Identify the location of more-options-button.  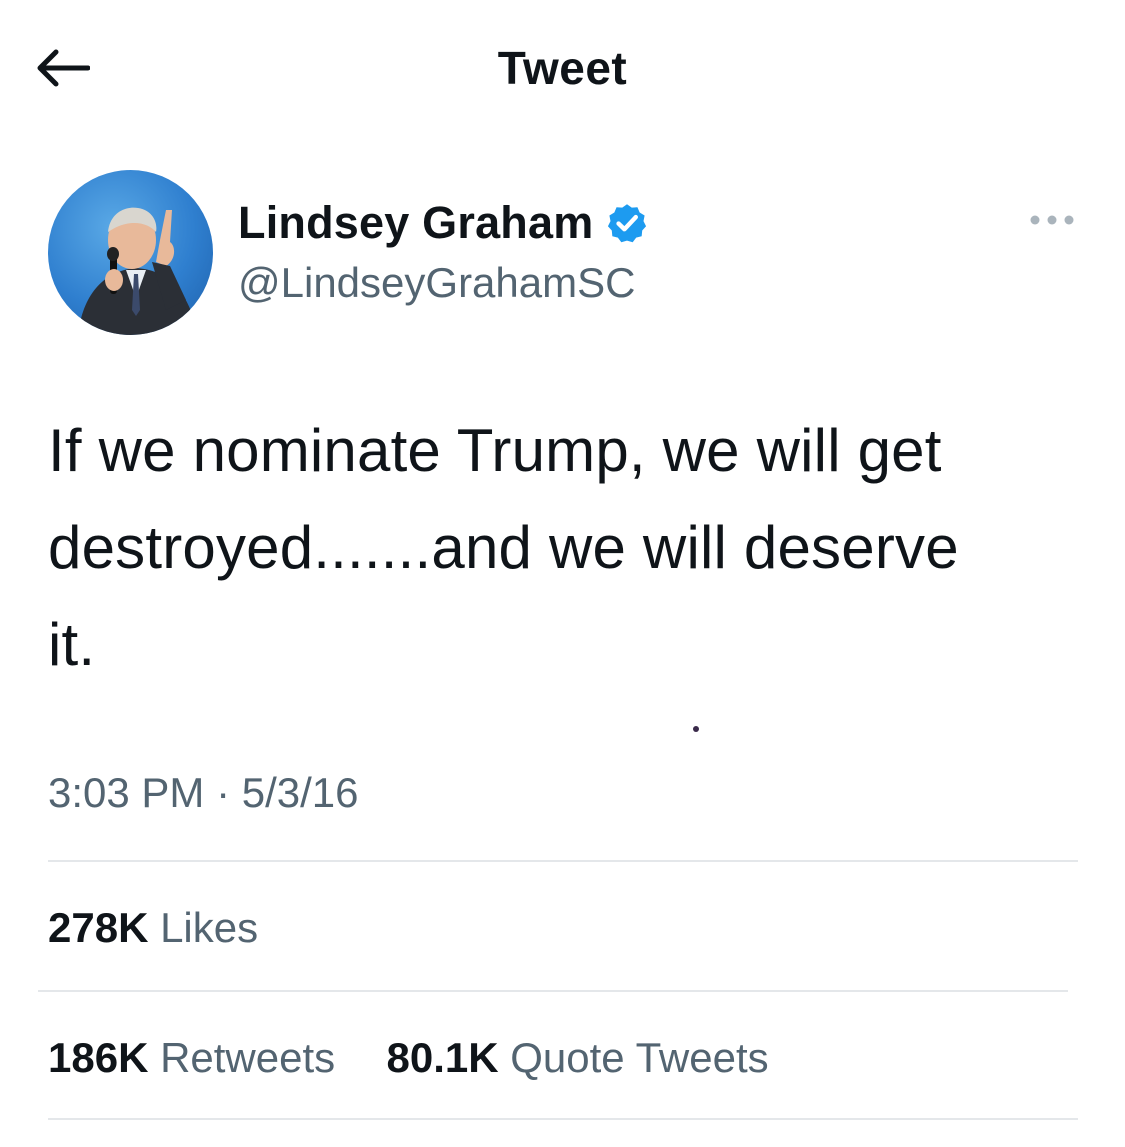
(1052, 220).